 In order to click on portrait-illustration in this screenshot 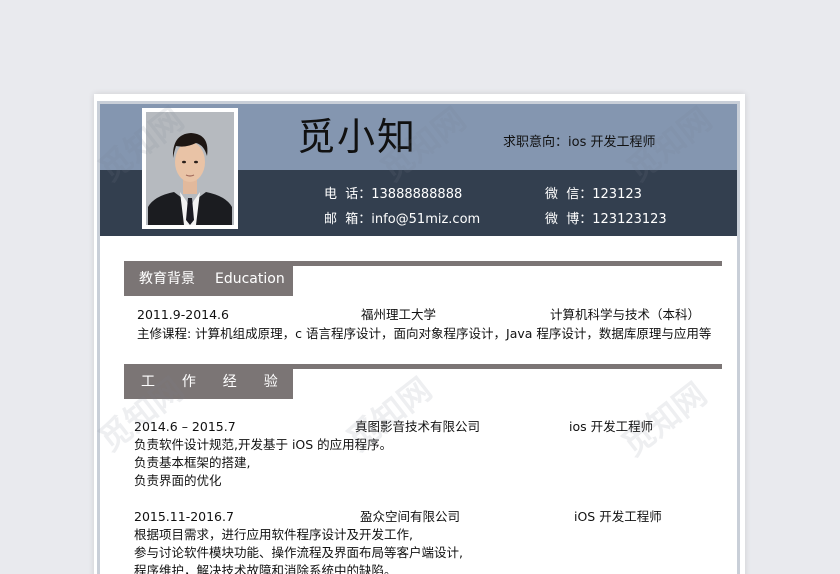, I will do `click(190, 168)`.